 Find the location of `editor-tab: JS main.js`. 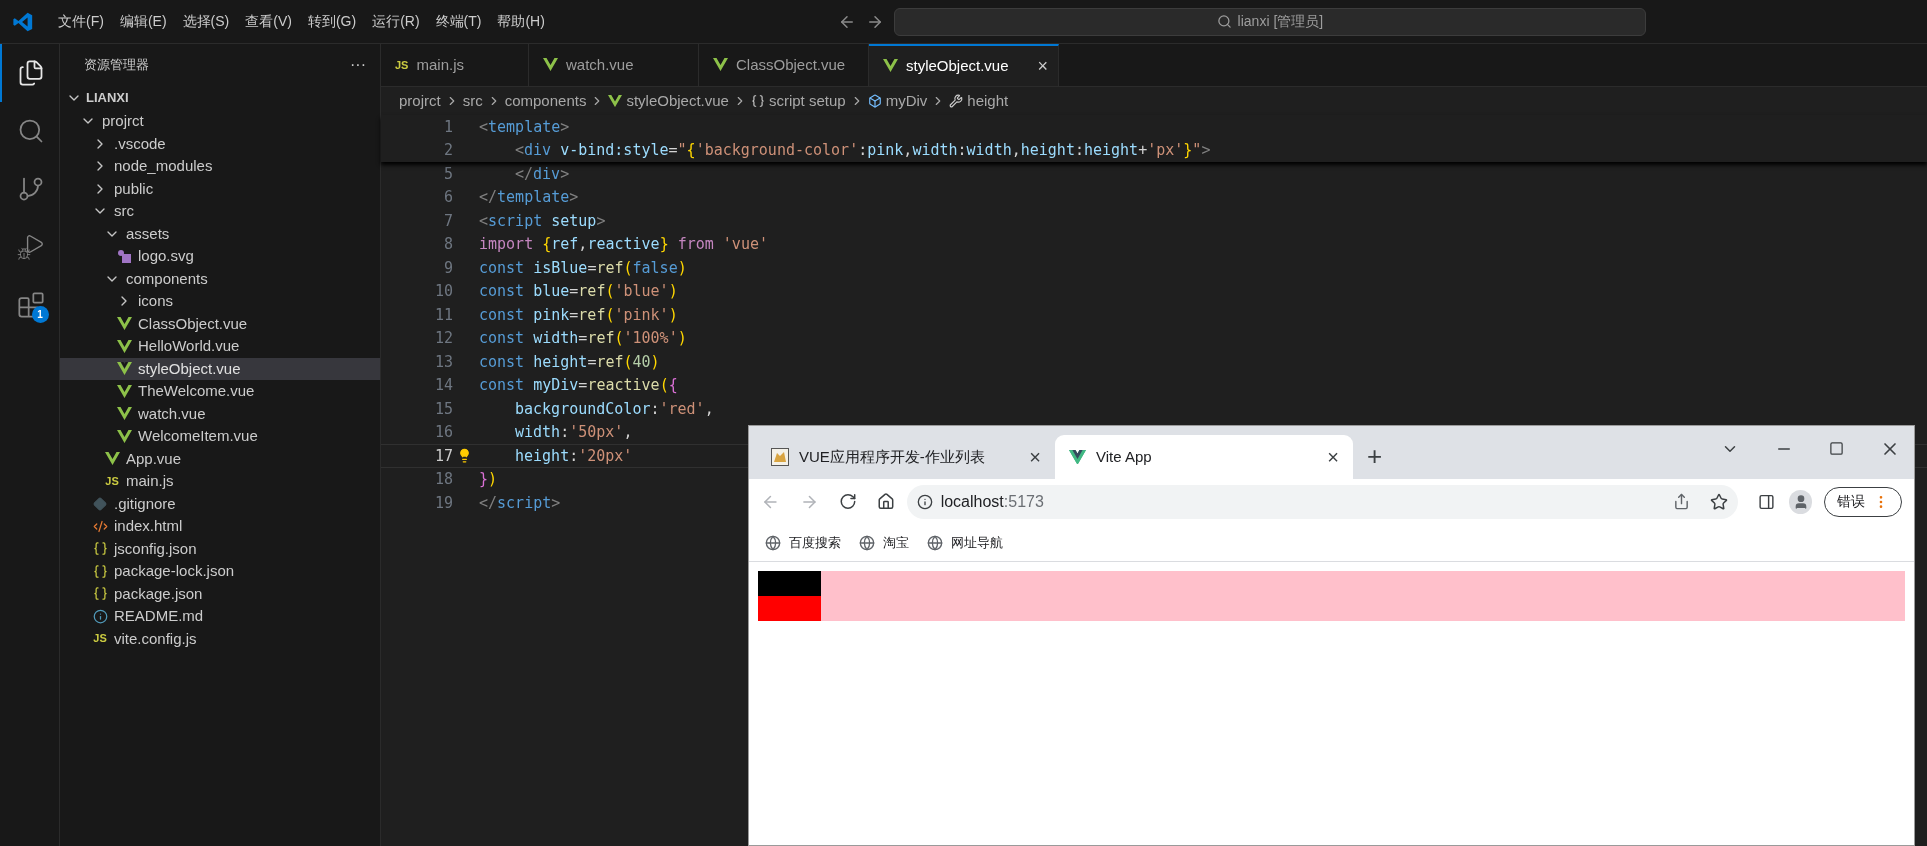

editor-tab: JS main.js is located at coordinates (455, 65).